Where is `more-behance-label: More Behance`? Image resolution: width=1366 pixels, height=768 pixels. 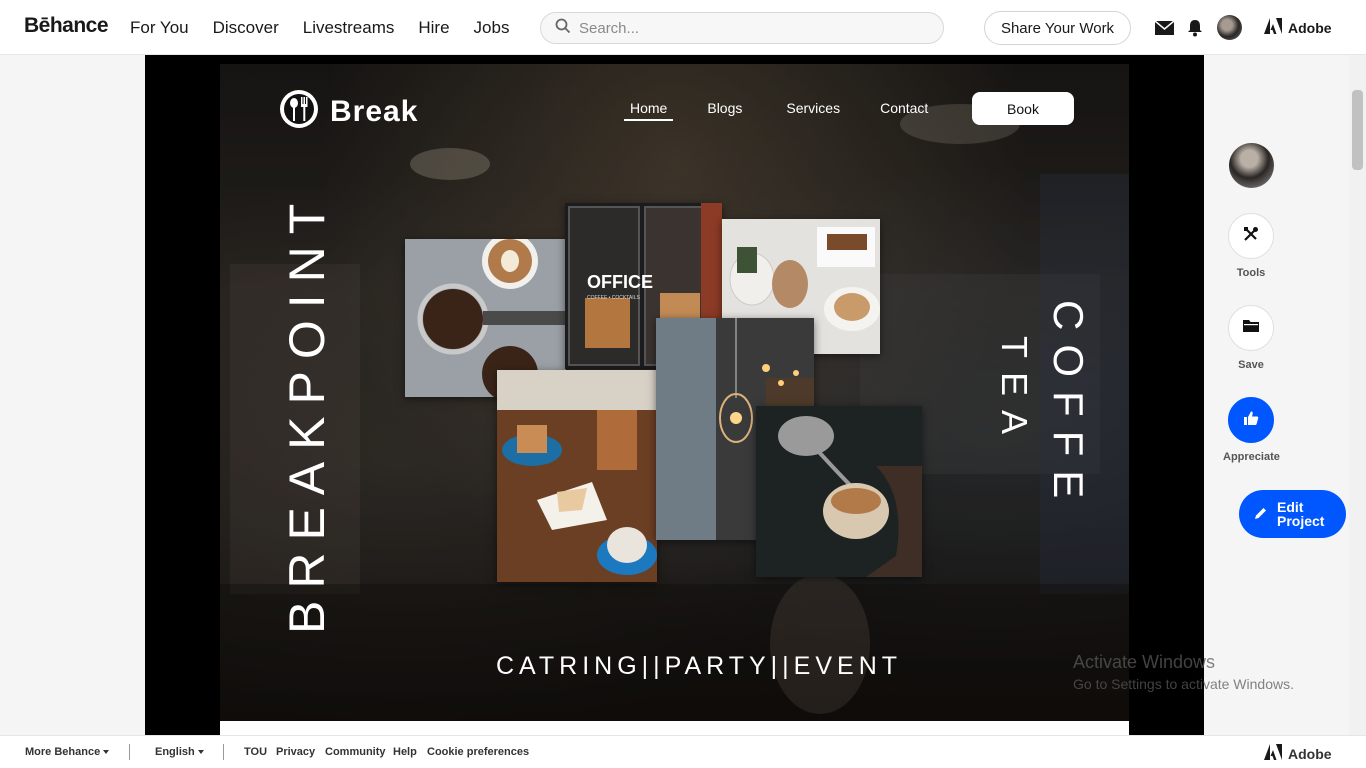 more-behance-label: More Behance is located at coordinates (63, 752).